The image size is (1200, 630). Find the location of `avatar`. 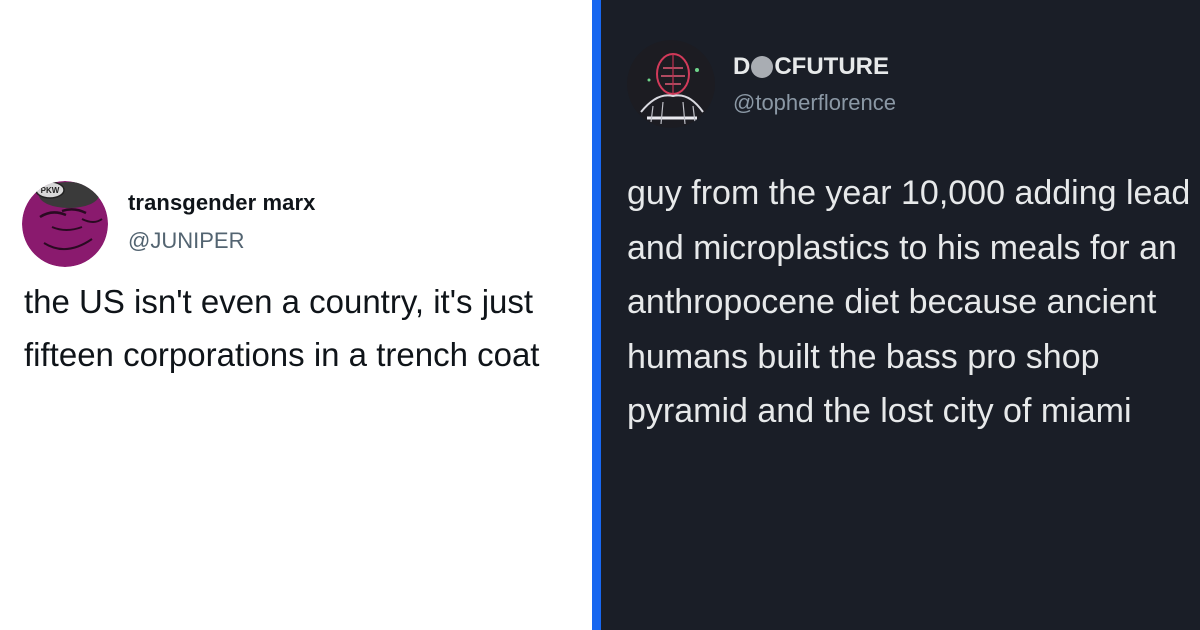

avatar is located at coordinates (671, 84).